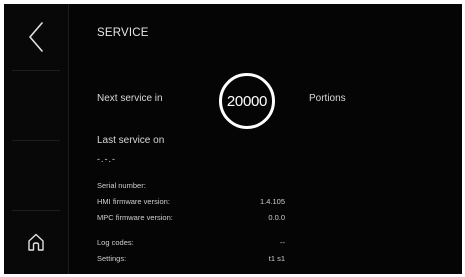 This screenshot has width=465, height=277. I want to click on hmi-firmware-value: 1.4.105, so click(272, 201).